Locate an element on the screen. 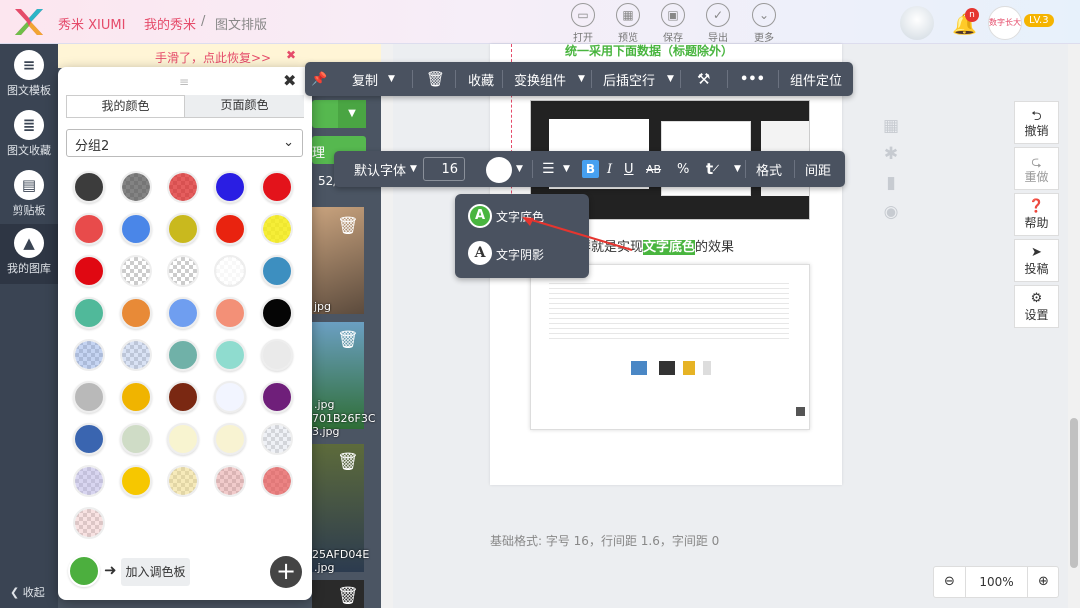 The width and height of the screenshot is (1080, 608). tab-my-colors: 我的颜色 is located at coordinates (125, 106).